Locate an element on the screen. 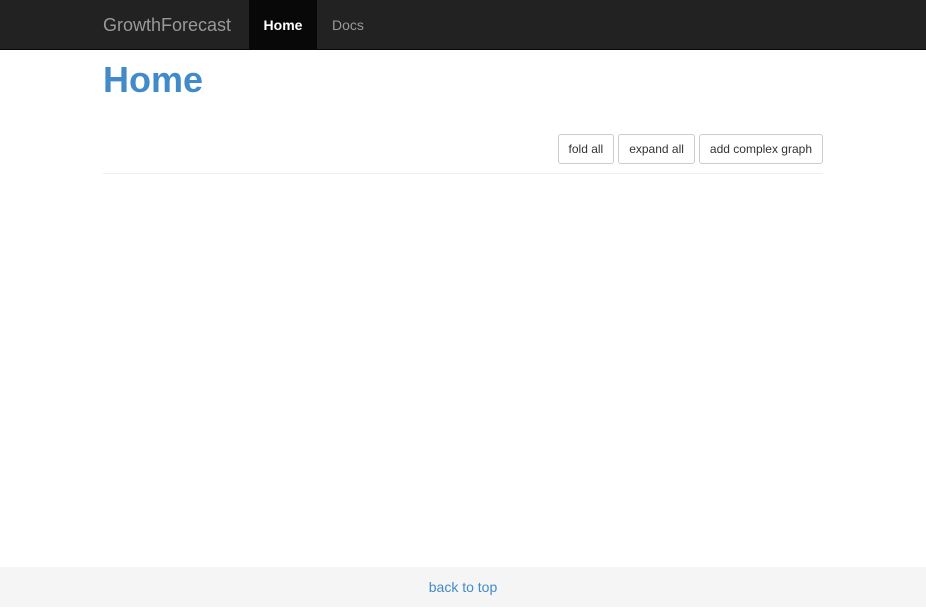 The width and height of the screenshot is (926, 608). header-divider is located at coordinates (463, 173).